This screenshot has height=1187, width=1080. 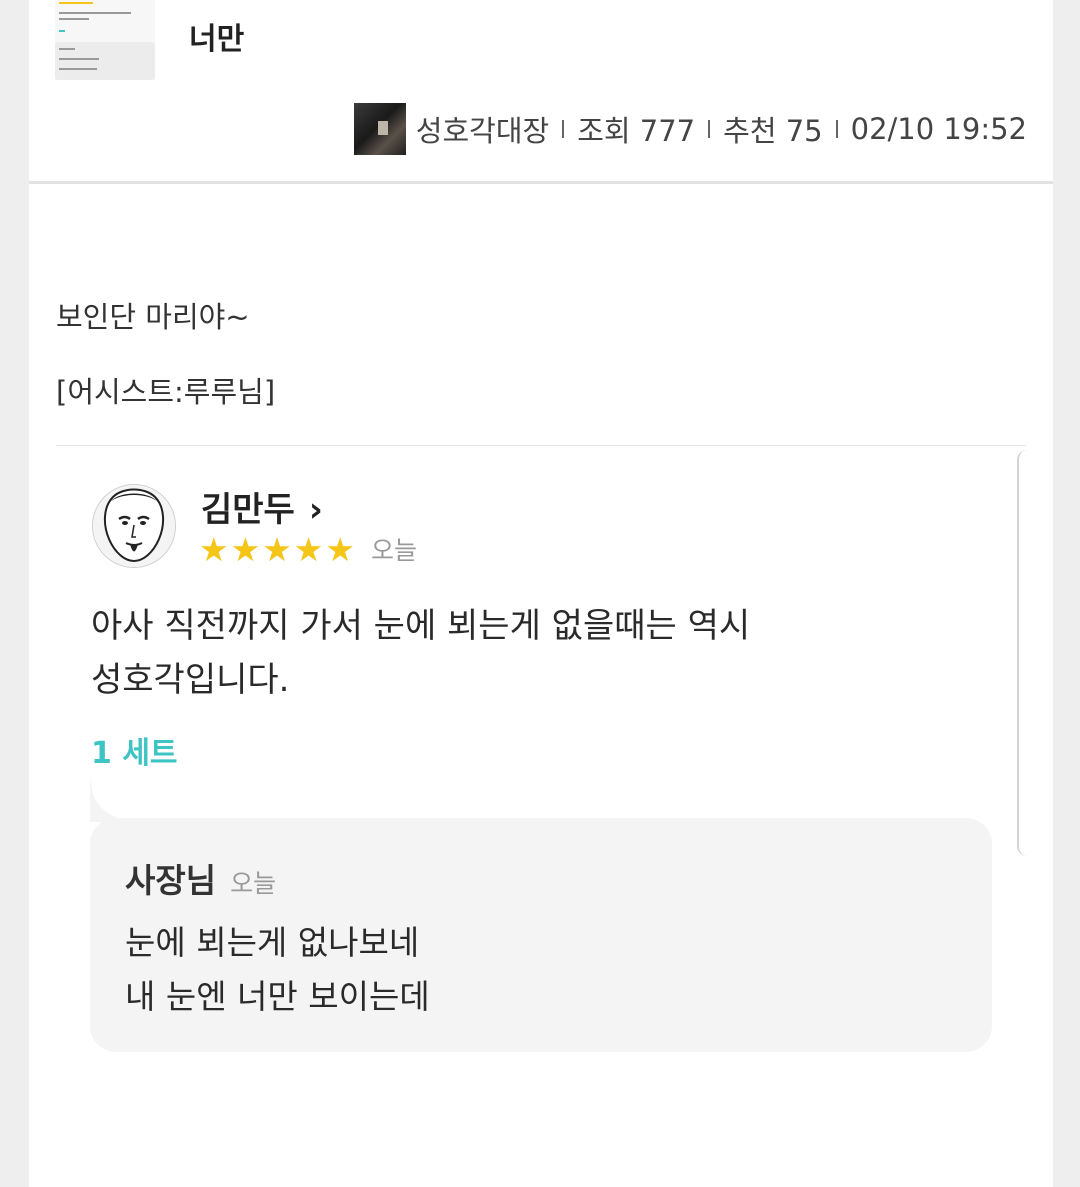 I want to click on thumbnail-stars, so click(x=76, y=3).